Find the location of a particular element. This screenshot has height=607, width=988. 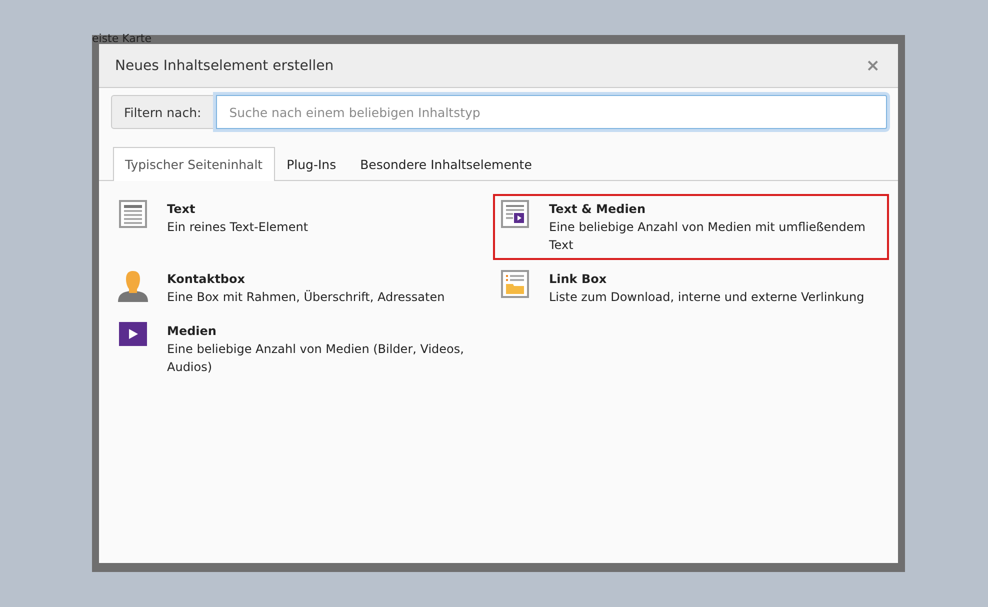

text-lines-icon is located at coordinates (133, 214).